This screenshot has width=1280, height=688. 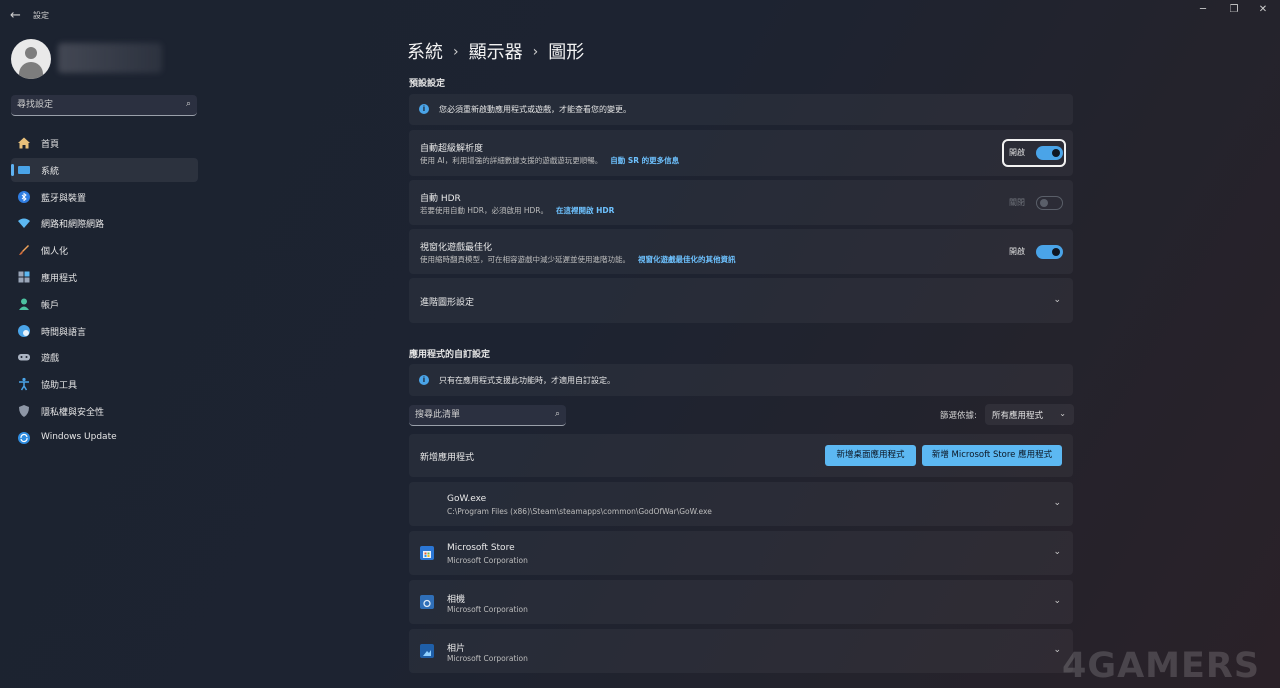 What do you see at coordinates (1033, 203) in the screenshot?
I see `auto-hdr-toggle-group: 關閉` at bounding box center [1033, 203].